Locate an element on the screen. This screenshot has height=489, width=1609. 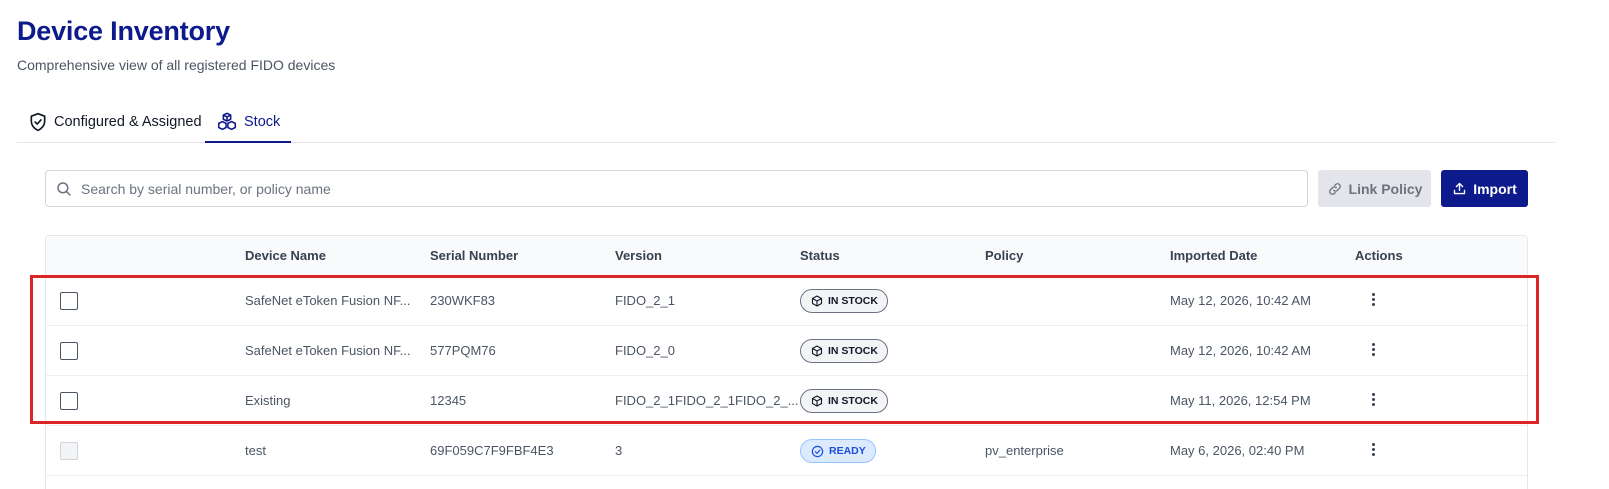
serial-number-cell: 12345 is located at coordinates (448, 400).